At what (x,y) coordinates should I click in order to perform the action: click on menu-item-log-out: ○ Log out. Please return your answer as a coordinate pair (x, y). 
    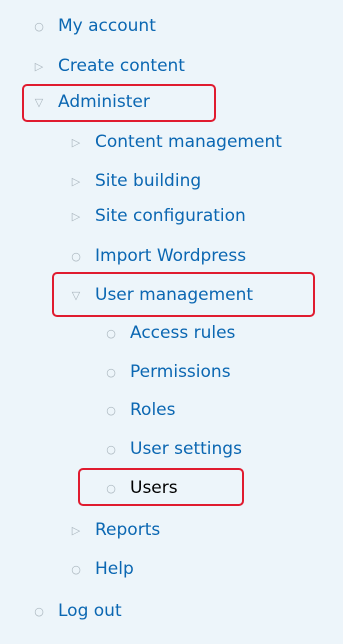
    Looking at the image, I should click on (76, 611).